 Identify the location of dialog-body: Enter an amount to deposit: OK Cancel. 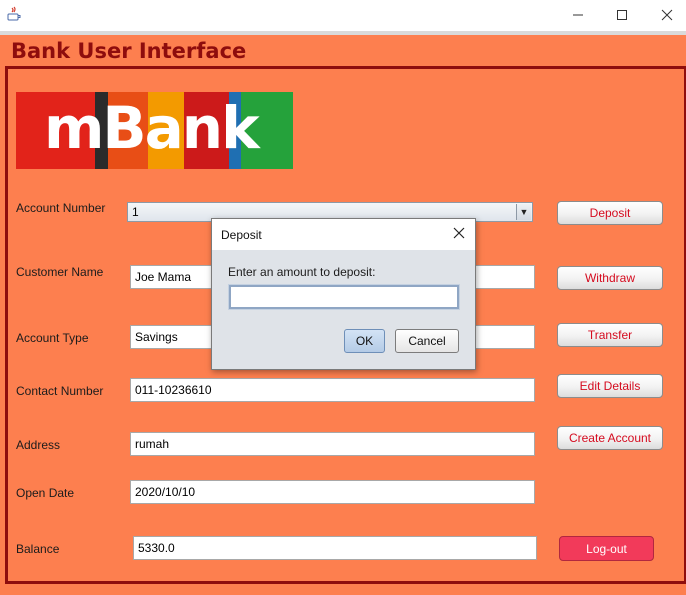
(343, 309).